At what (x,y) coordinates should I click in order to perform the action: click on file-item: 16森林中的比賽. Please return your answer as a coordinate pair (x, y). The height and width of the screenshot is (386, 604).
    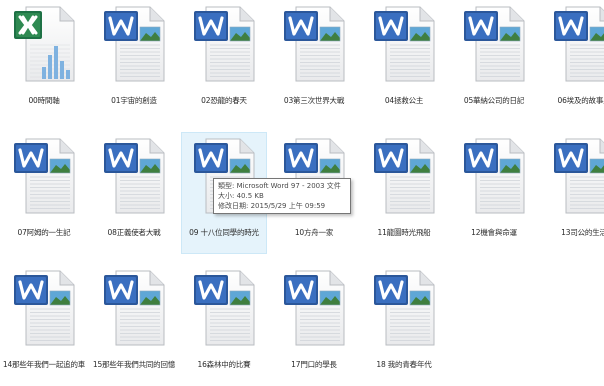
    Looking at the image, I should click on (224, 325).